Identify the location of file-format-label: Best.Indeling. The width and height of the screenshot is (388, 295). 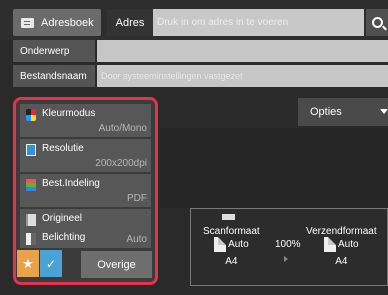
(71, 183).